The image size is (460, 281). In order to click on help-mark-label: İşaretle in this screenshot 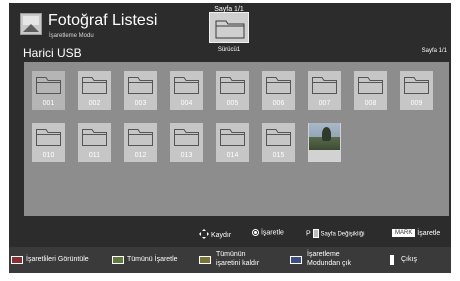, I will do `click(272, 233)`.